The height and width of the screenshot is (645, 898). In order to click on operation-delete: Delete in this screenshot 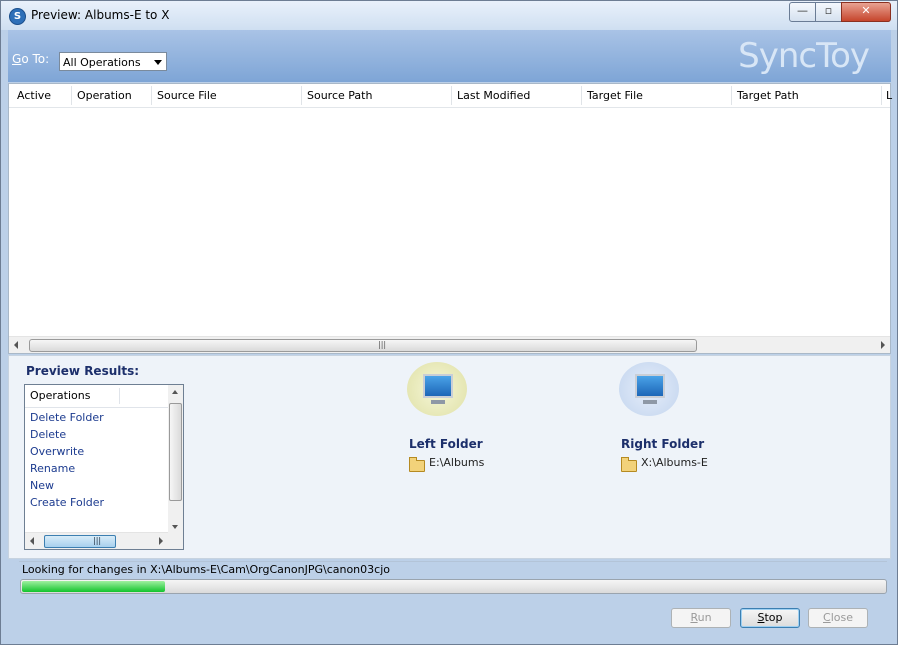, I will do `click(48, 434)`.